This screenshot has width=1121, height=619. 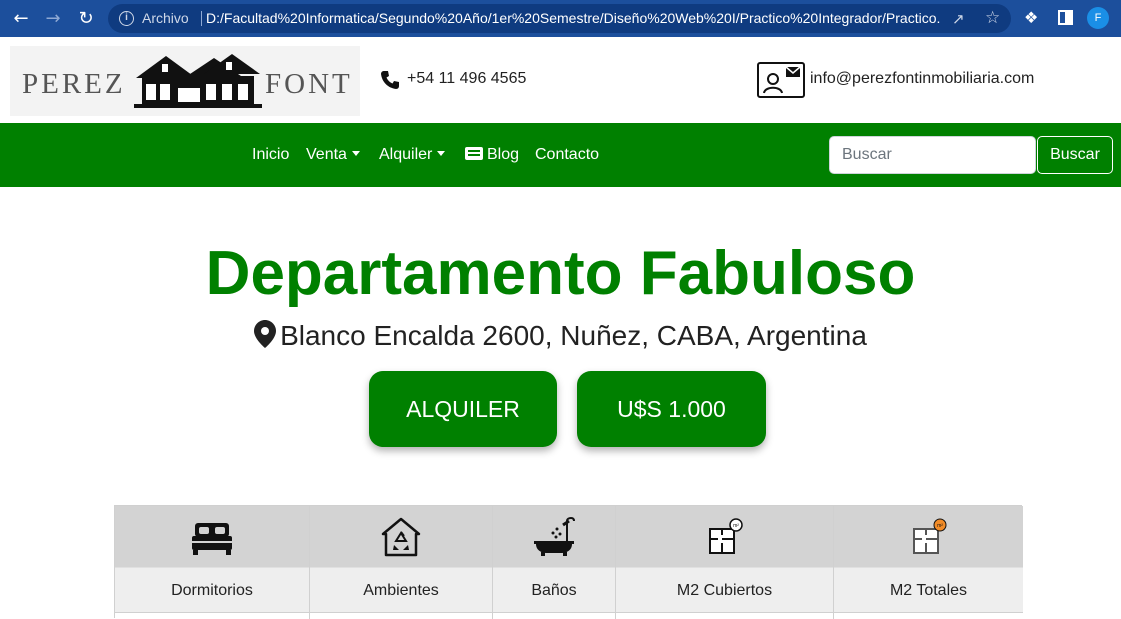 I want to click on forward-arrow-icon: →, so click(x=53, y=19).